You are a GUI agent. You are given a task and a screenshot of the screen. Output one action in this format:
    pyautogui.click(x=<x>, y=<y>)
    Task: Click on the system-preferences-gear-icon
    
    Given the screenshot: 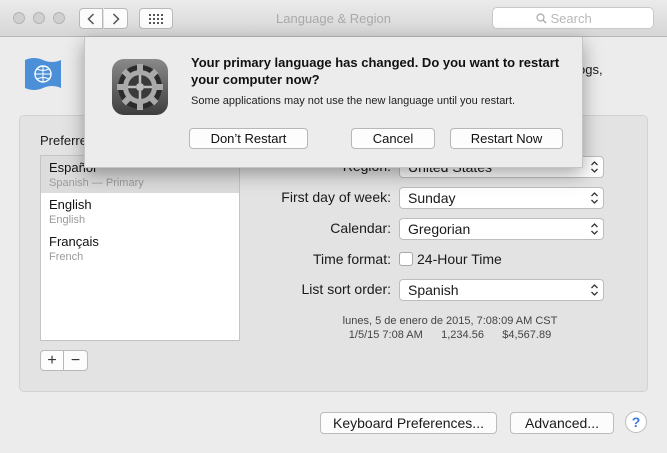 What is the action you would take?
    pyautogui.click(x=140, y=87)
    